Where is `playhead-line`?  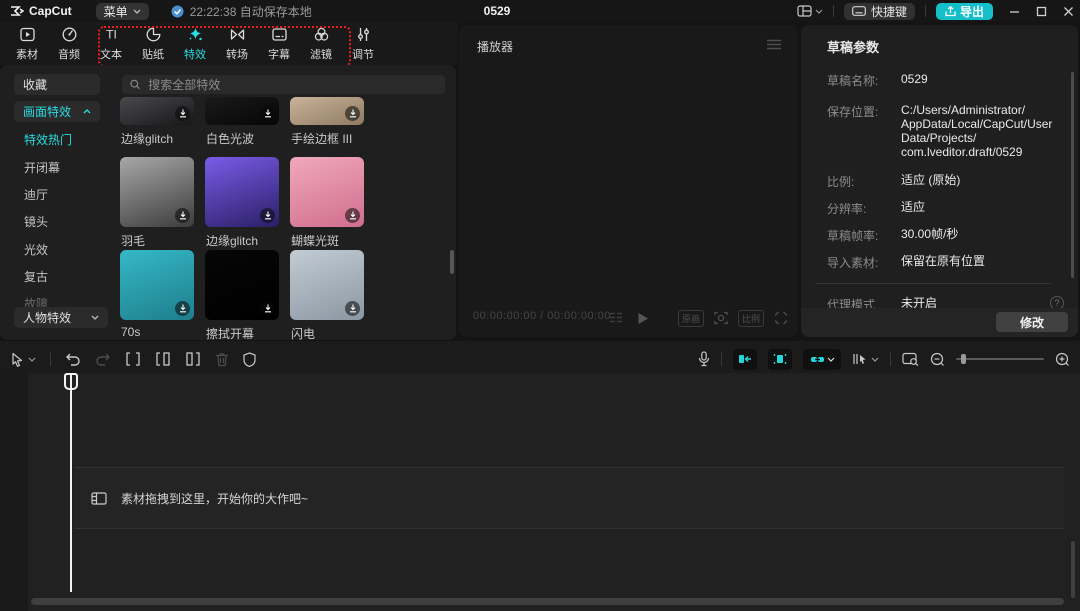
playhead-line is located at coordinates (71, 482).